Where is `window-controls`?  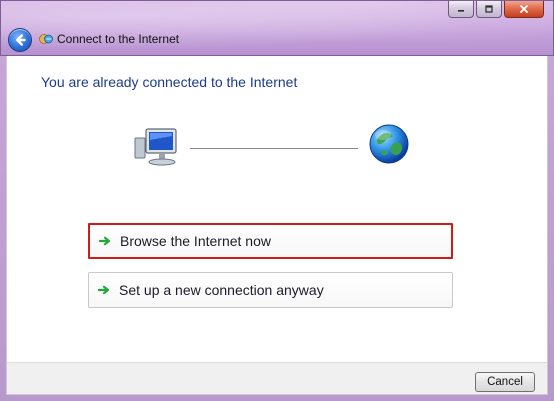
window-controls is located at coordinates (496, 10).